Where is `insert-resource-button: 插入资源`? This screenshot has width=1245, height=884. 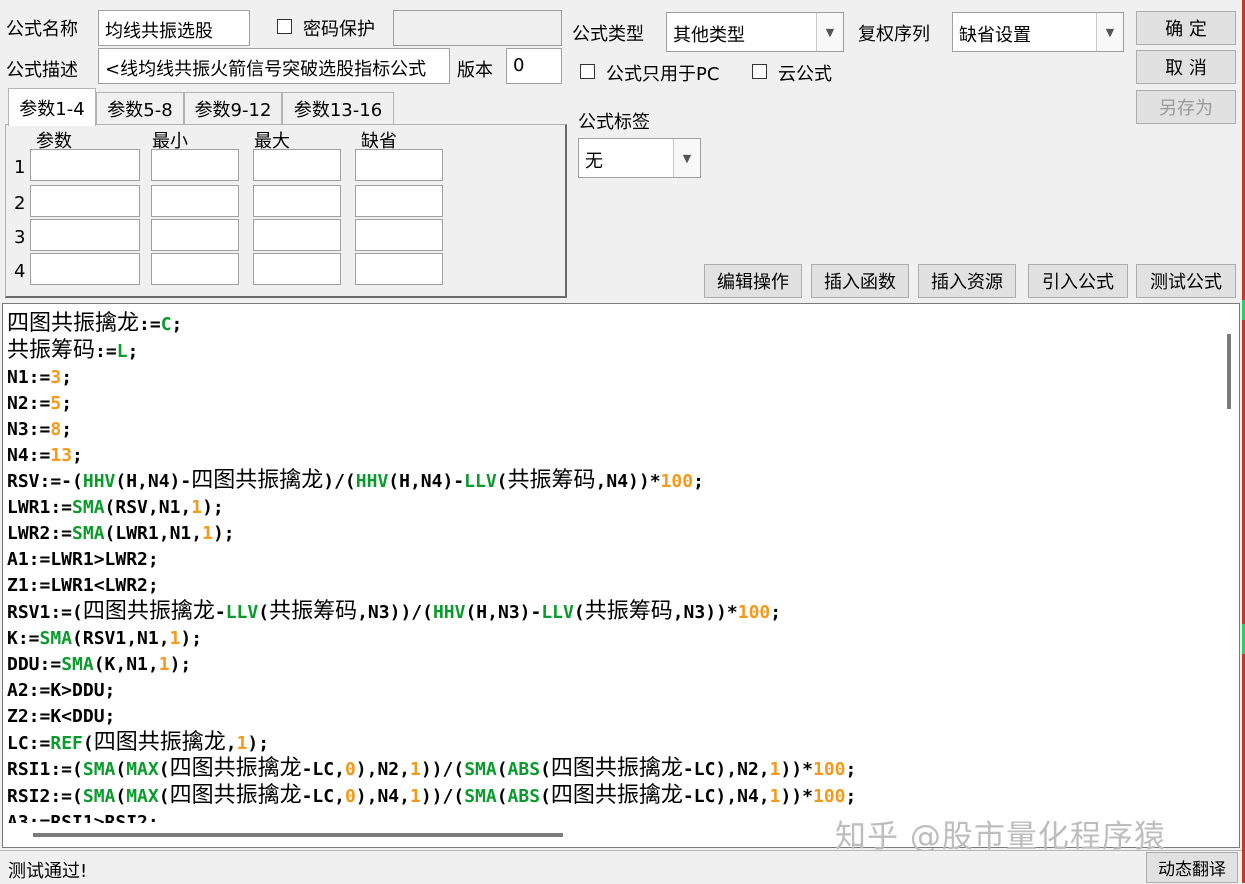 insert-resource-button: 插入资源 is located at coordinates (967, 281).